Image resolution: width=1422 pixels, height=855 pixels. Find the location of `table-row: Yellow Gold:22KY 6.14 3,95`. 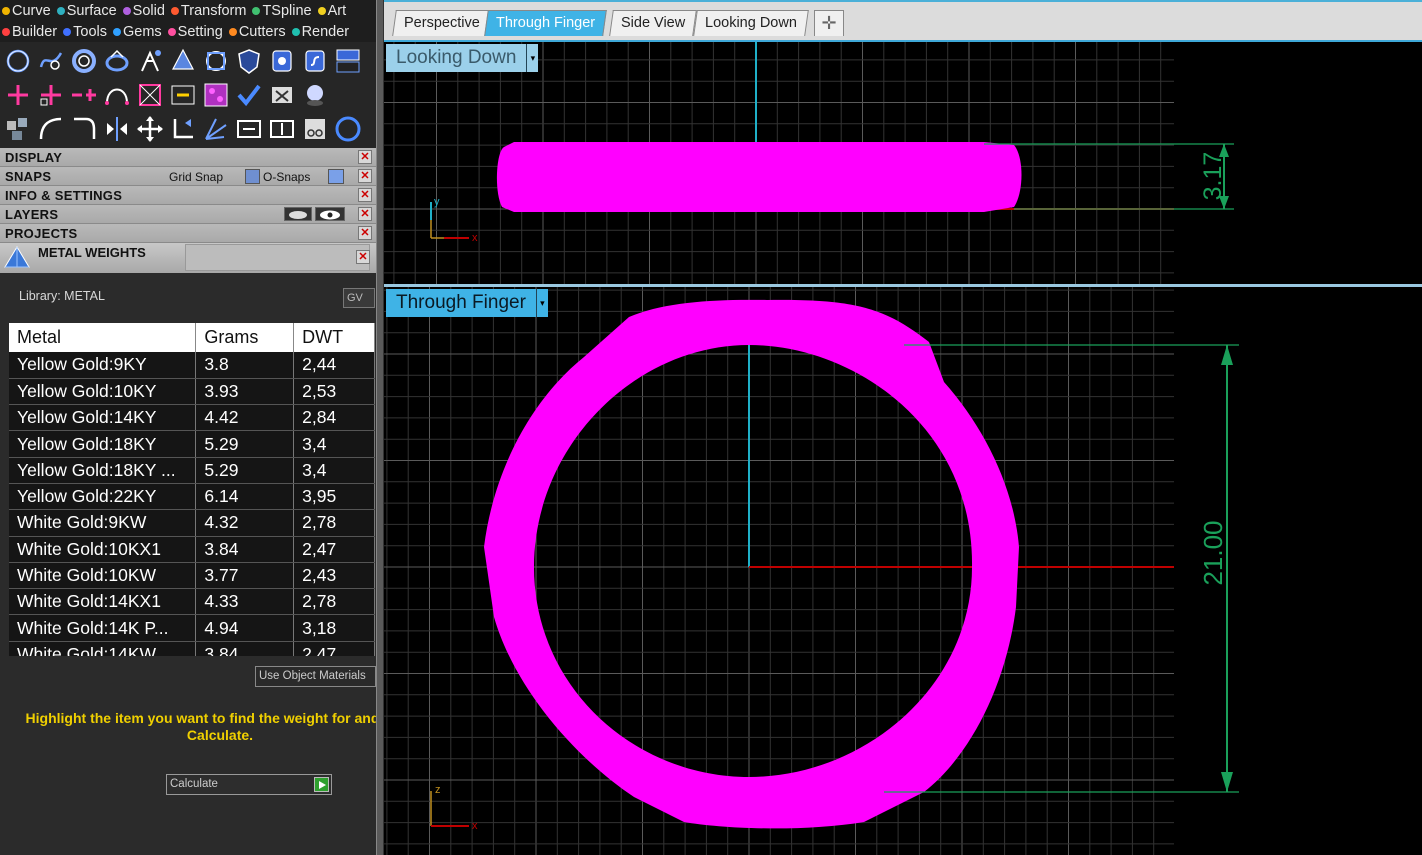

table-row: Yellow Gold:22KY 6.14 3,95 is located at coordinates (192, 497).